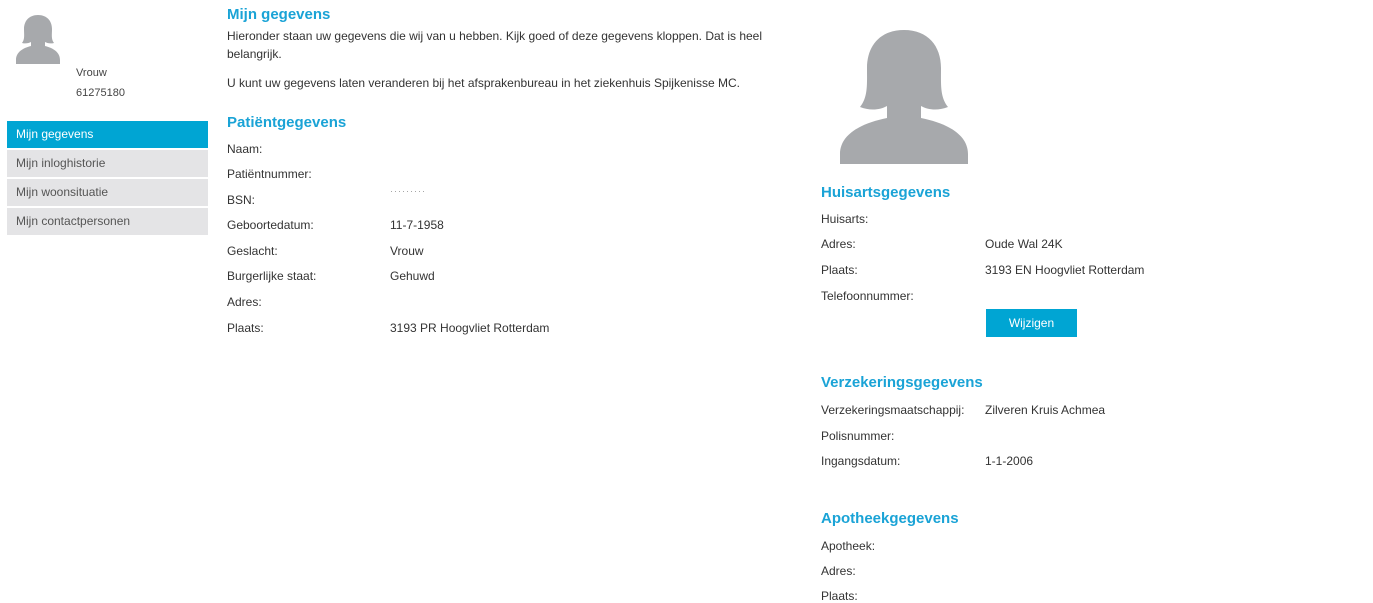 This screenshot has height=603, width=1373. Describe the element at coordinates (107, 192) in the screenshot. I see `sidebar-item-mijn-woonsituatie: Mijn woonsituatie` at that location.